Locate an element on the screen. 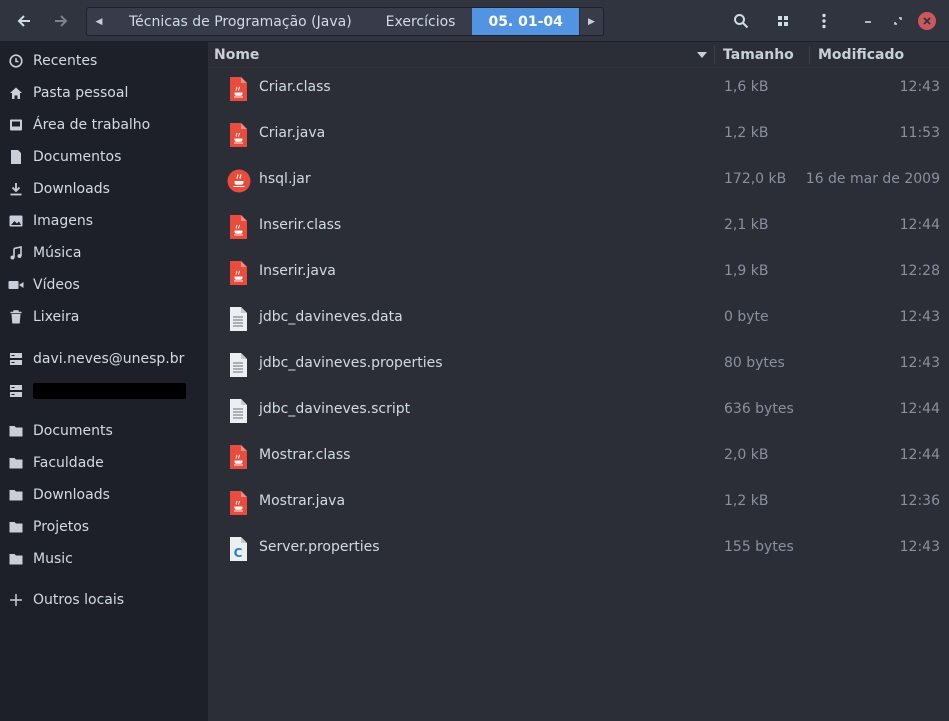  file-size: 1,6 kB is located at coordinates (746, 87).